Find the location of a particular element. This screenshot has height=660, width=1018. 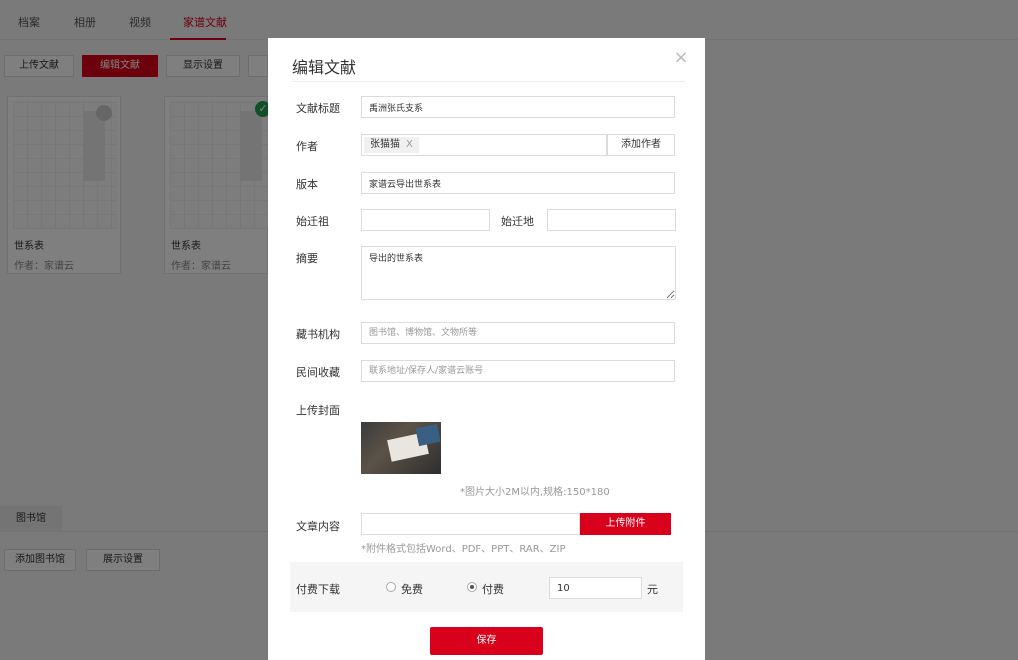

author-tag-name: 张猫猫 is located at coordinates (385, 144).